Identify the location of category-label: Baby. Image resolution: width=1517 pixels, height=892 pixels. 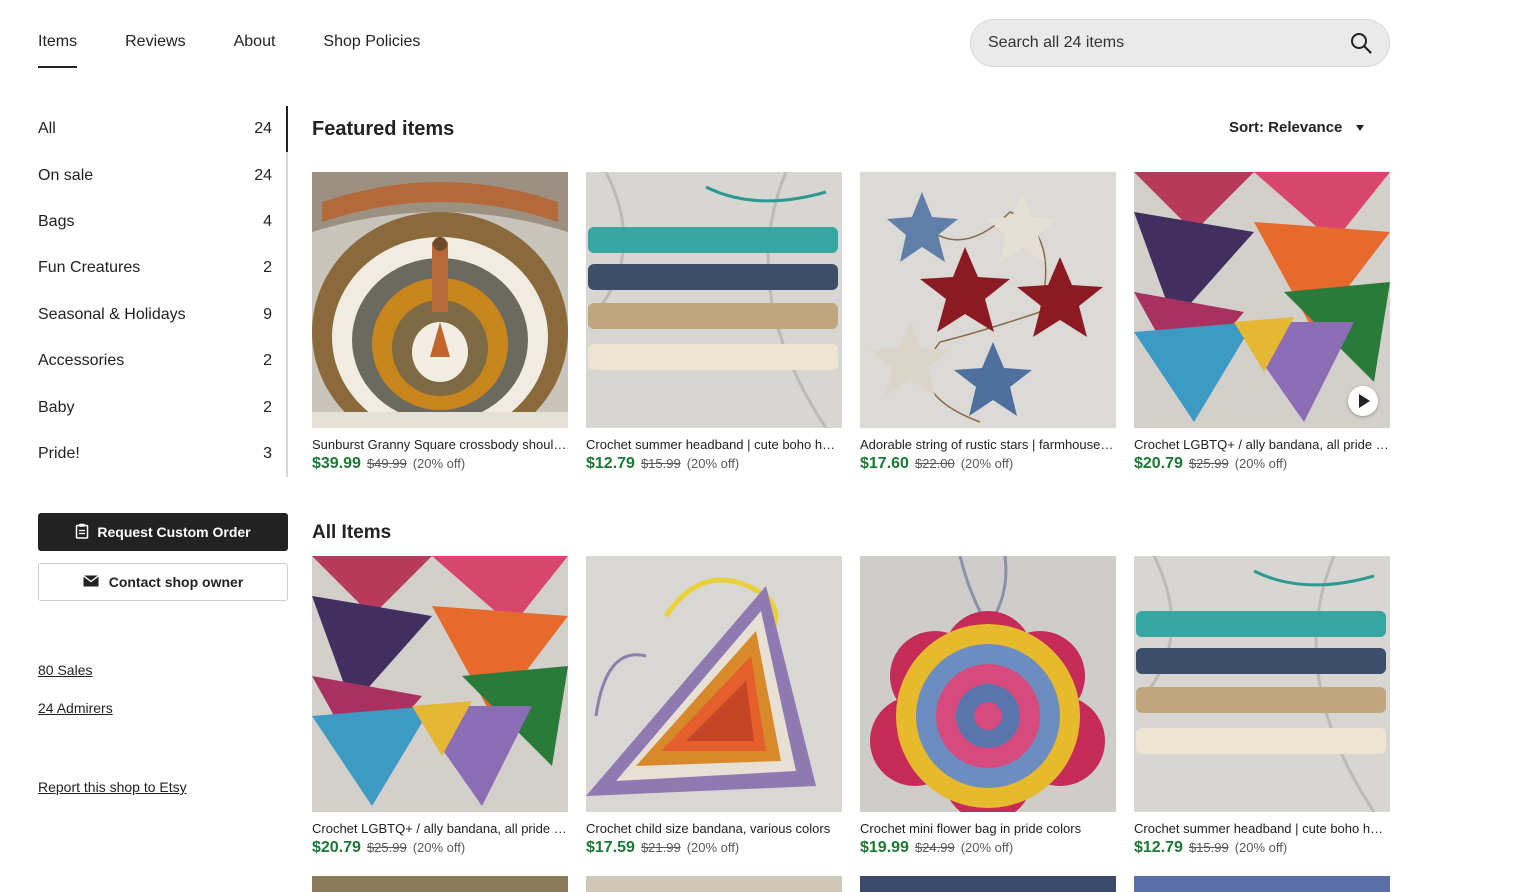
(56, 407).